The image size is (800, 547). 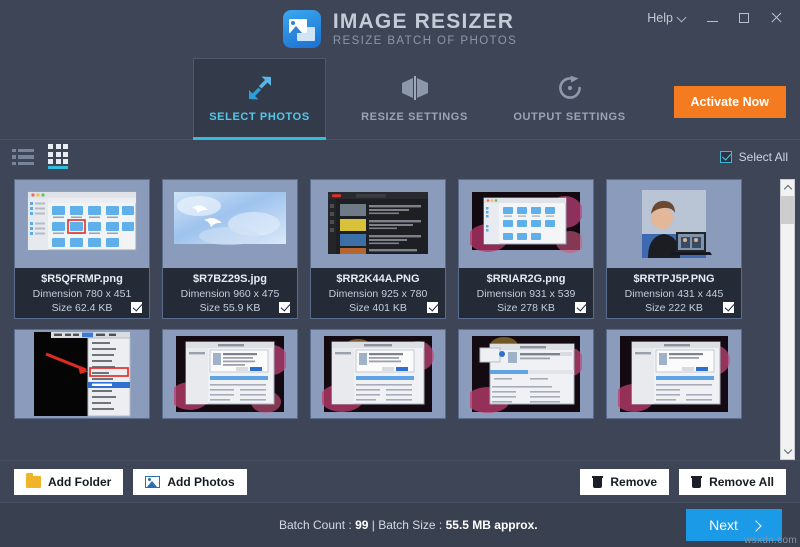 I want to click on add-photos-button: Add Photos, so click(x=190, y=481).